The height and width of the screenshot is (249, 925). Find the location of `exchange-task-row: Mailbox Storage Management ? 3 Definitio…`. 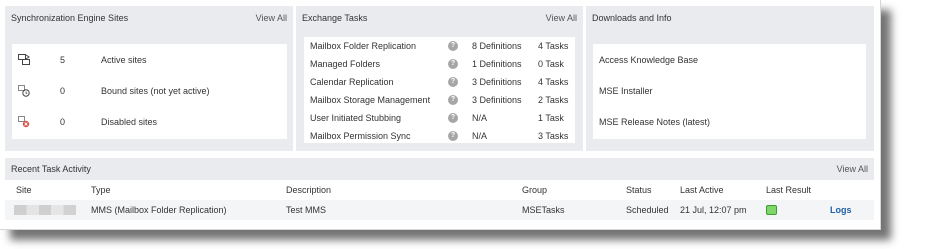

exchange-task-row: Mailbox Storage Management ? 3 Definitio… is located at coordinates (439, 100).